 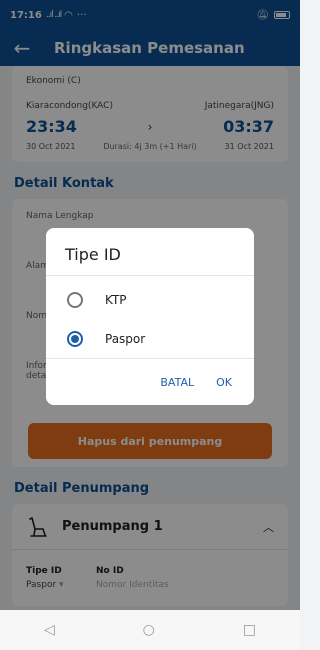 What do you see at coordinates (150, 381) in the screenshot?
I see `dialog-actions: BATAL OK` at bounding box center [150, 381].